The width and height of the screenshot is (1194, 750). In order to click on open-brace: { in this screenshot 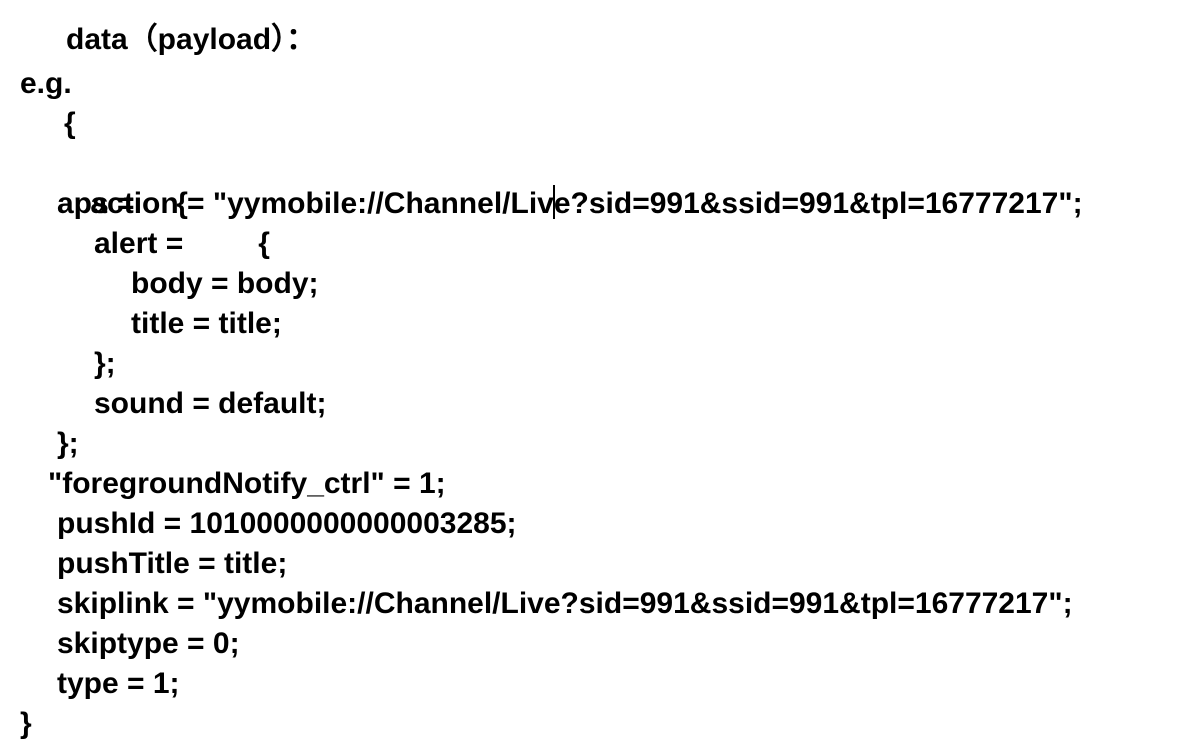, I will do `click(70, 123)`.